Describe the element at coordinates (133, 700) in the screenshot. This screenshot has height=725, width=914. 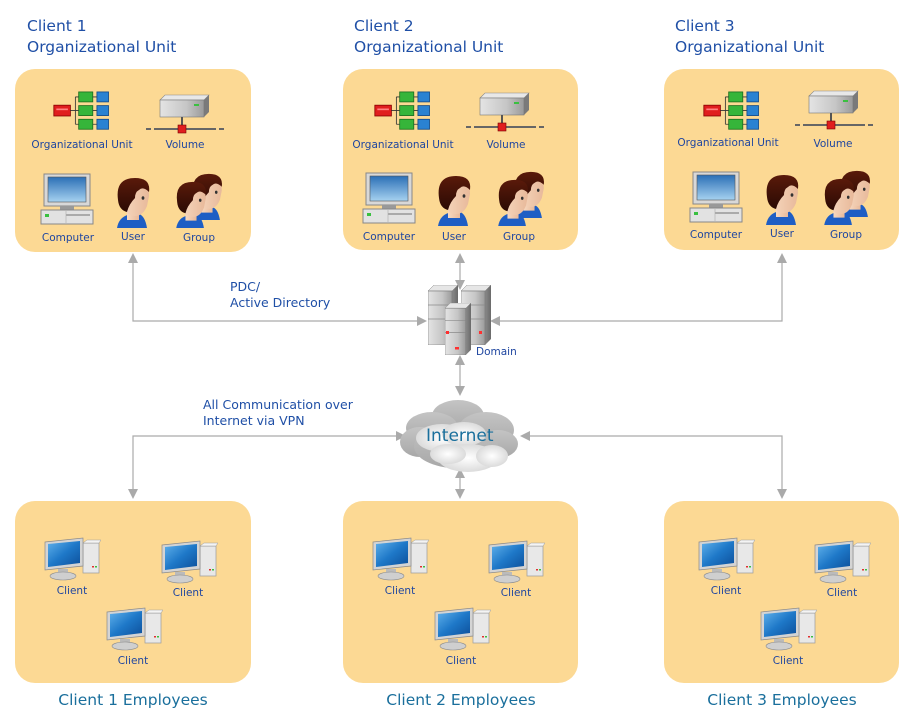
I see `employee-group-title: Client 1 Employees` at that location.